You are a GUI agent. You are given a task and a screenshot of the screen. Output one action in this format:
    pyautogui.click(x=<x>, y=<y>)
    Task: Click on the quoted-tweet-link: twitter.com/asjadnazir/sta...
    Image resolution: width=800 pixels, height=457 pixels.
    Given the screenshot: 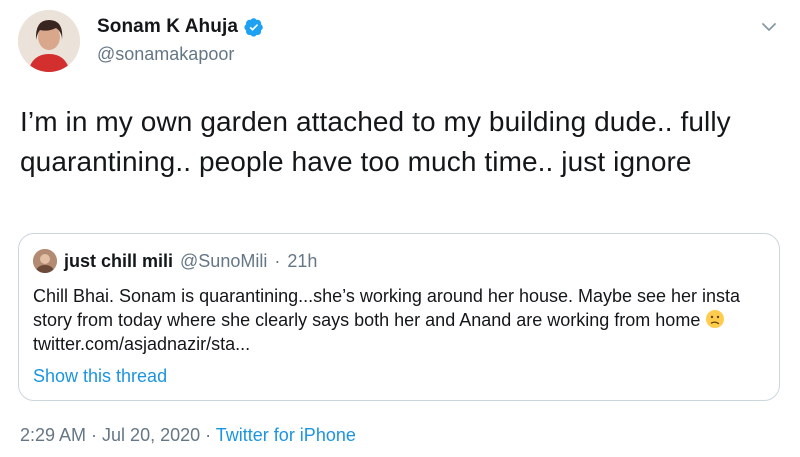 What is the action you would take?
    pyautogui.click(x=141, y=344)
    